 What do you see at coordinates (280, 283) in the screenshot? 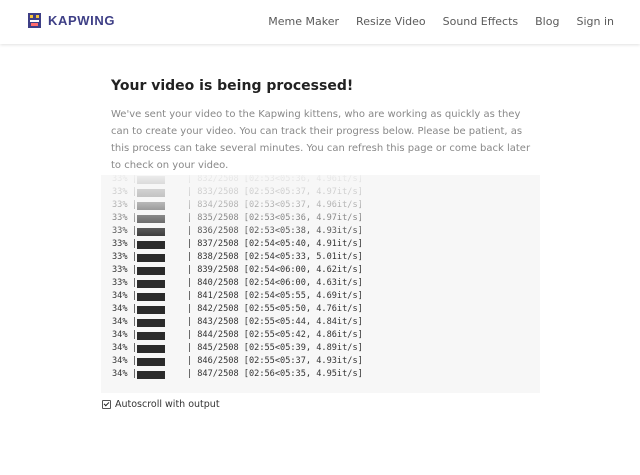
I see `log-progress-text: 840/2508 [02:54<06:00, 4.63it/s]` at bounding box center [280, 283].